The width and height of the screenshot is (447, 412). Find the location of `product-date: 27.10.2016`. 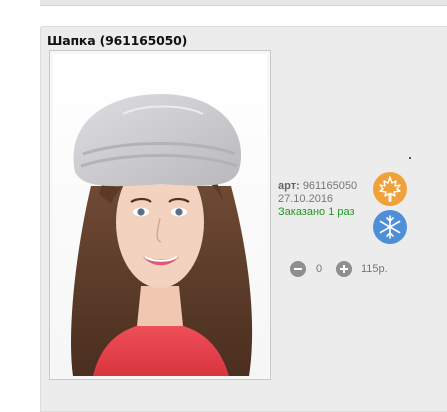

product-date: 27.10.2016 is located at coordinates (306, 199).